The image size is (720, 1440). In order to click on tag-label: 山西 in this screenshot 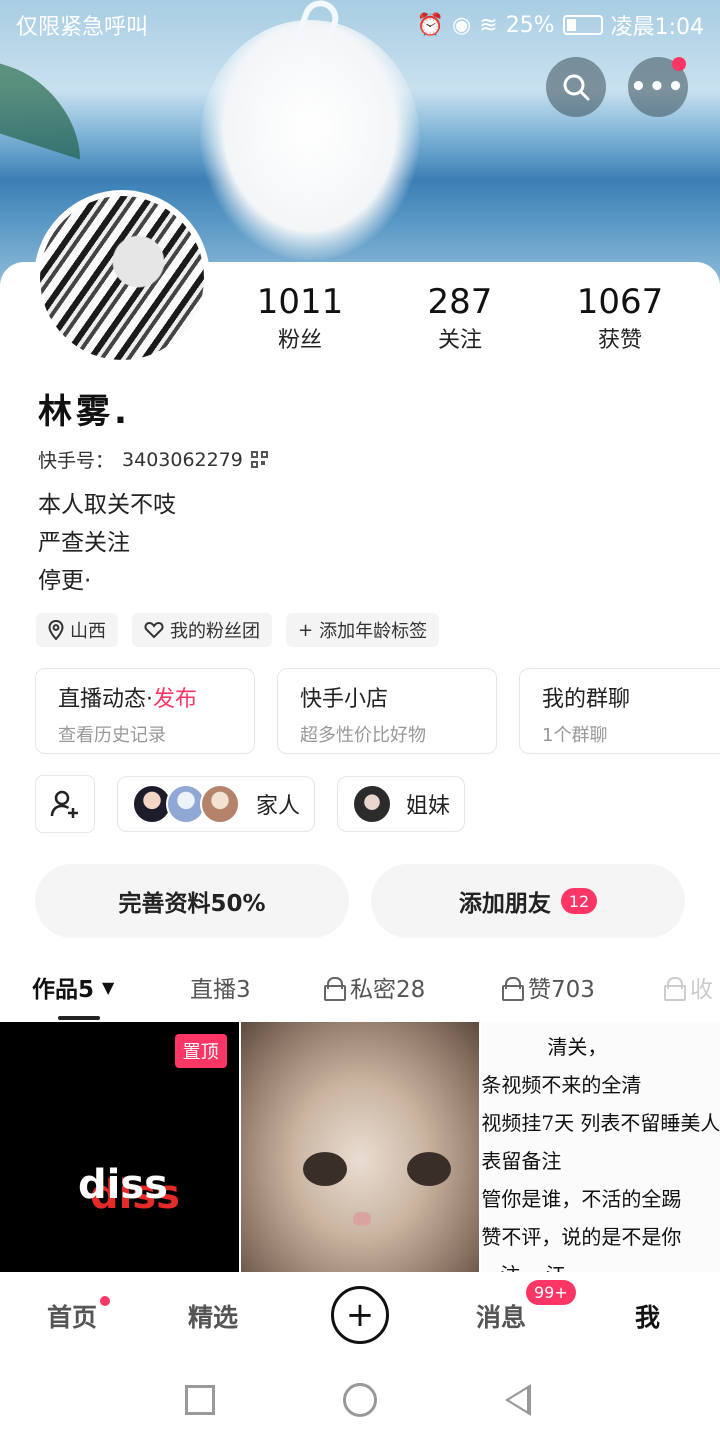, I will do `click(88, 631)`.